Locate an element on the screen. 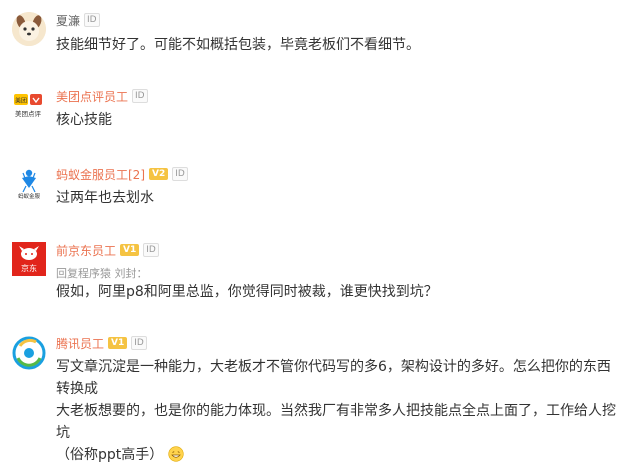 The height and width of the screenshot is (466, 640). username: 夏濂 is located at coordinates (68, 20).